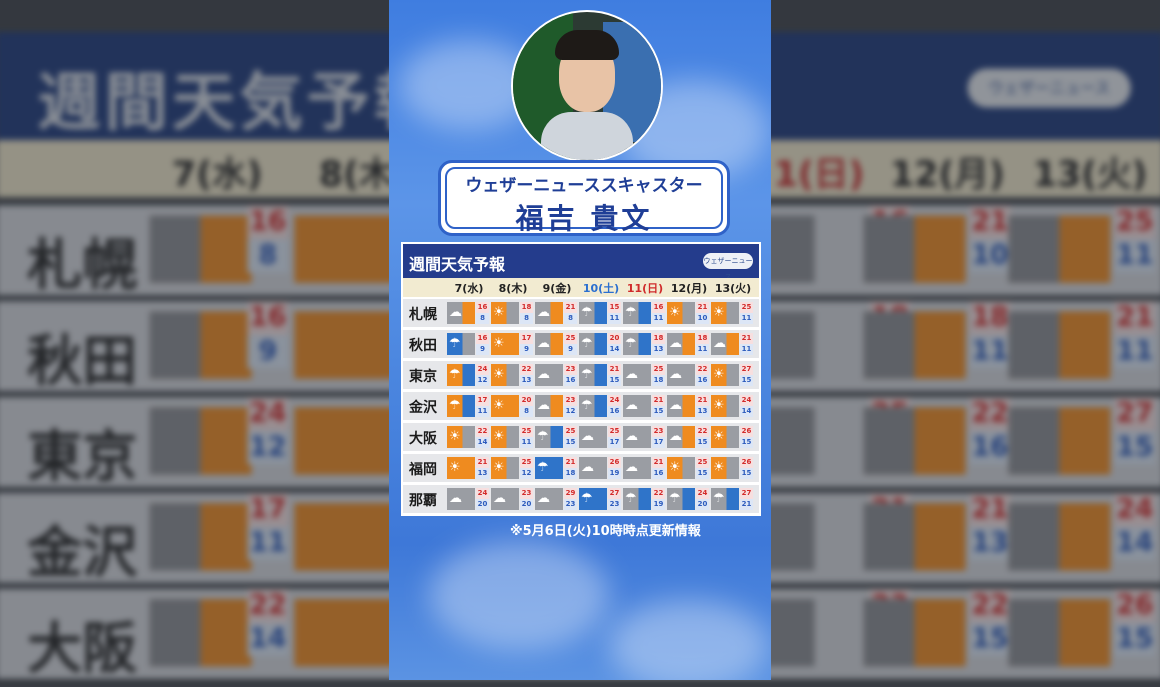 This screenshot has width=1160, height=687. I want to click on forecast-row: 秋田 ☂ 16 9 ☀ 17 9 ☁ 25 9 ☂ 20 14 ☂ 18 13 ☁ 18 11 ☁ 21 11, so click(581, 344).